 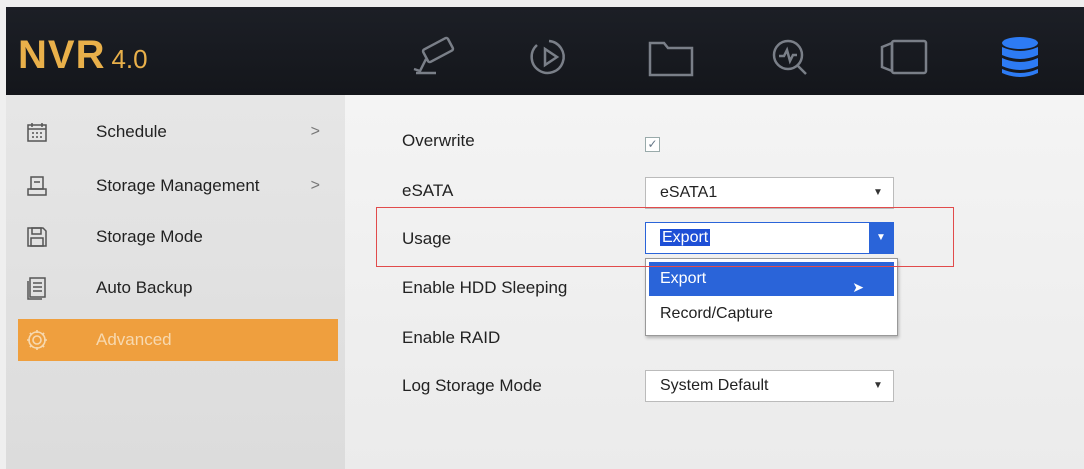 I want to click on sidebar-item-storage-management: Storage Management >, so click(x=178, y=186).